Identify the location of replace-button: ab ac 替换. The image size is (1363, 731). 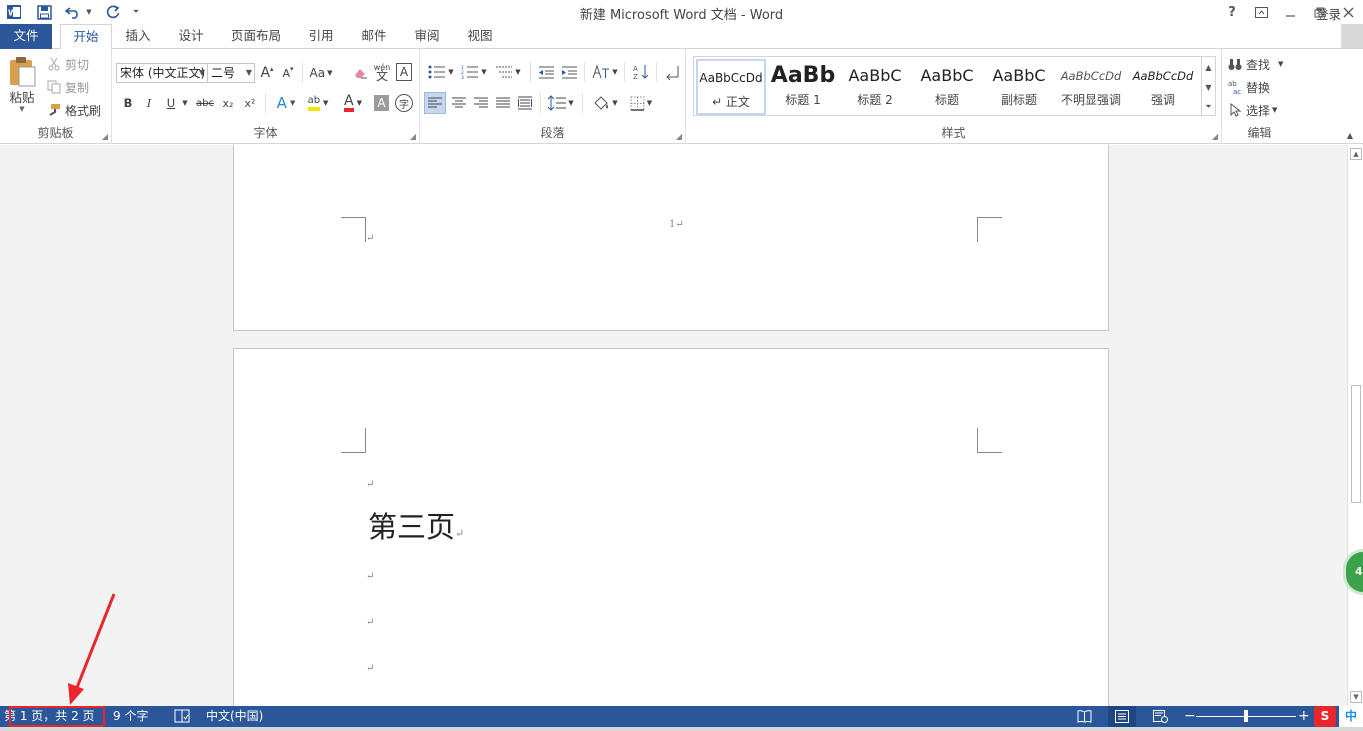
(1249, 87).